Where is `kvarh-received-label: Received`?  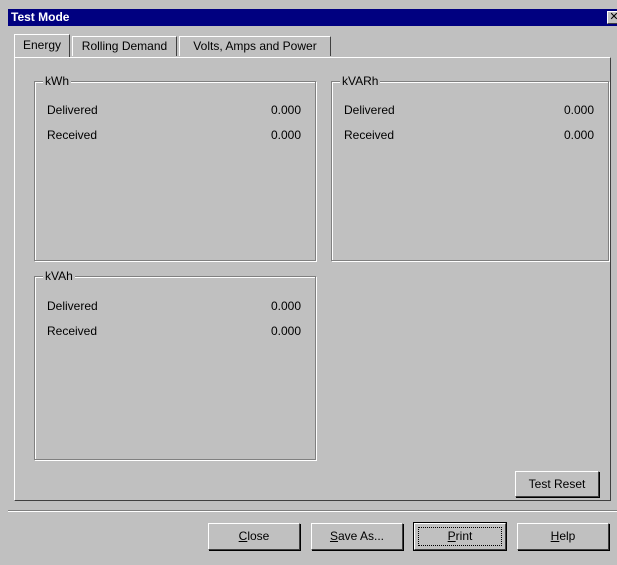 kvarh-received-label: Received is located at coordinates (369, 135).